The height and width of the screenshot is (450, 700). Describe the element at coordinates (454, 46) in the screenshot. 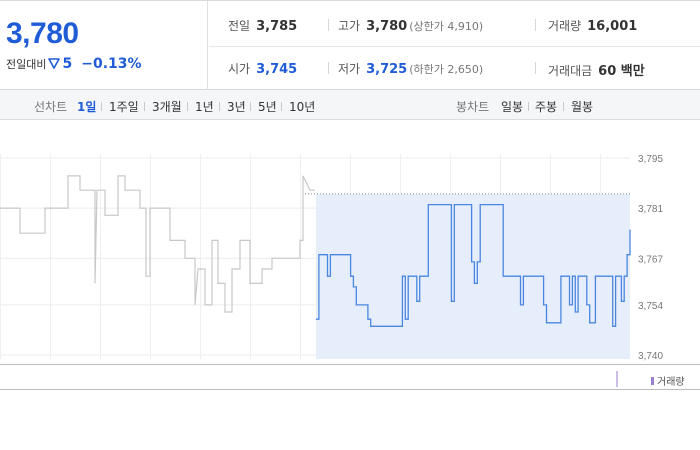

I see `row-divider` at that location.